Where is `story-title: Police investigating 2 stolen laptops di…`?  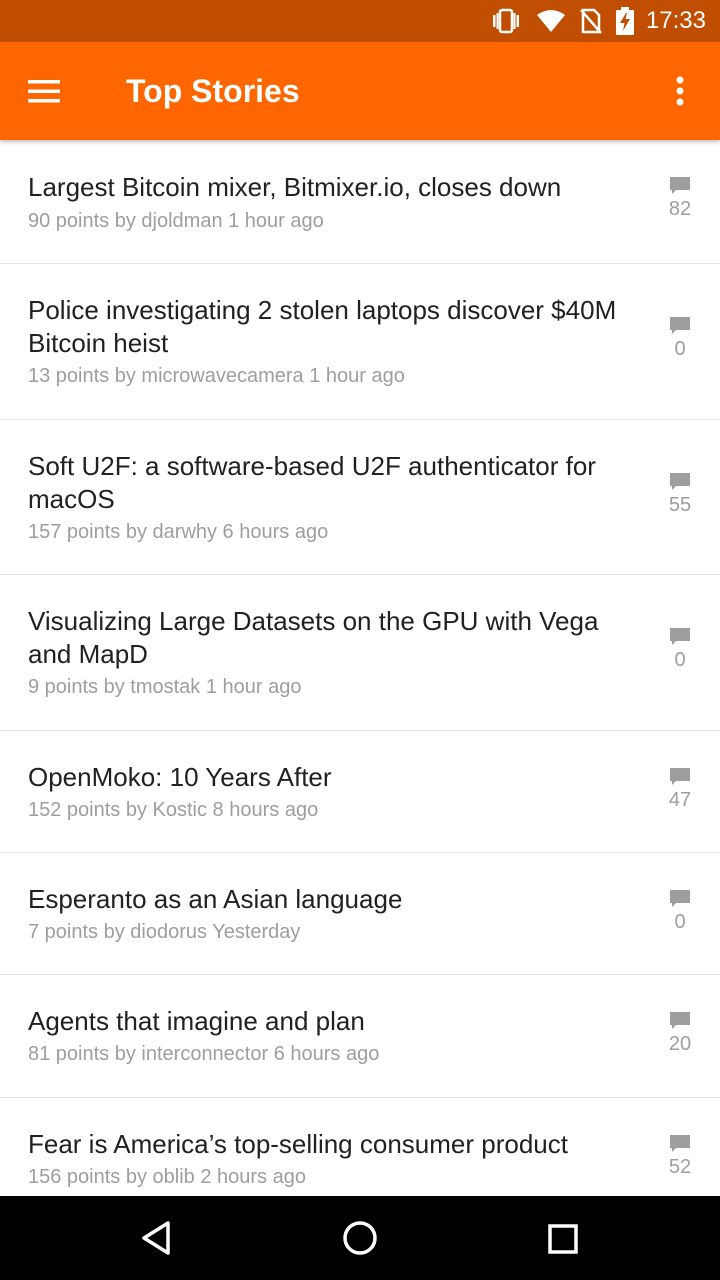 story-title: Police investigating 2 stolen laptops di… is located at coordinates (335, 327).